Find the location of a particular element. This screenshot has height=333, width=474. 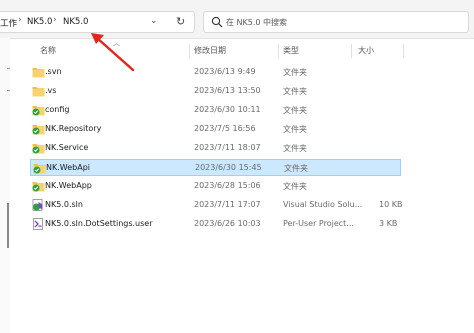

file-date: 2023/6/28 15:06 is located at coordinates (227, 185).